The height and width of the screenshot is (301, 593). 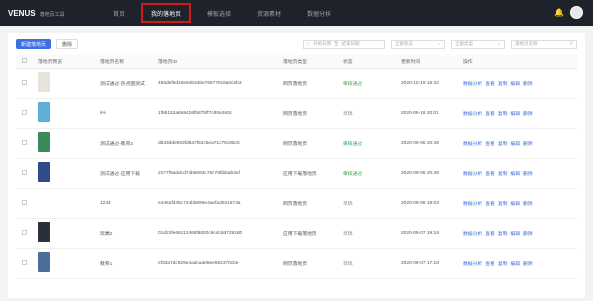 What do you see at coordinates (313, 173) in the screenshot?
I see `type-cell: 应用下载落地页` at bounding box center [313, 173].